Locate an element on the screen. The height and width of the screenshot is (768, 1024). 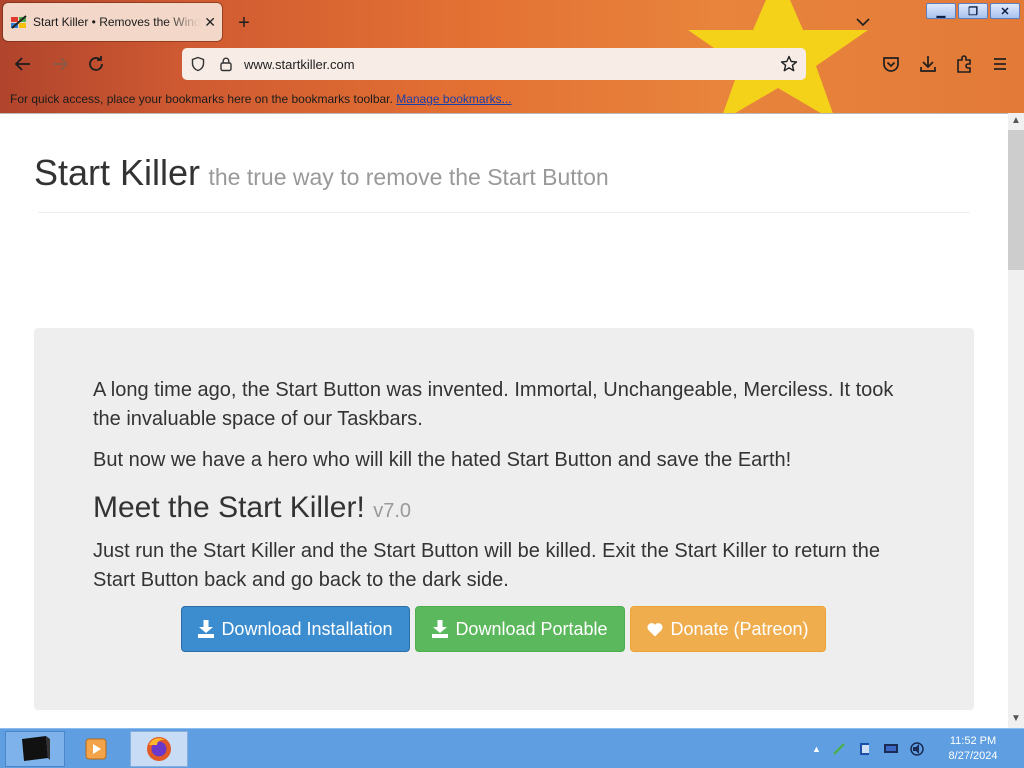
site-favicon-icon is located at coordinates (19, 22).